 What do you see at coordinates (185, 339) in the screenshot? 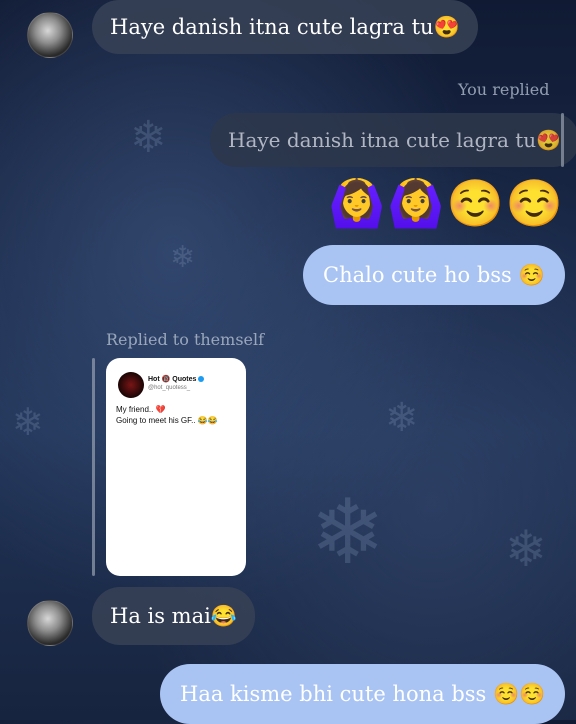
I see `replied-to-themself-label: Replied to themself` at bounding box center [185, 339].